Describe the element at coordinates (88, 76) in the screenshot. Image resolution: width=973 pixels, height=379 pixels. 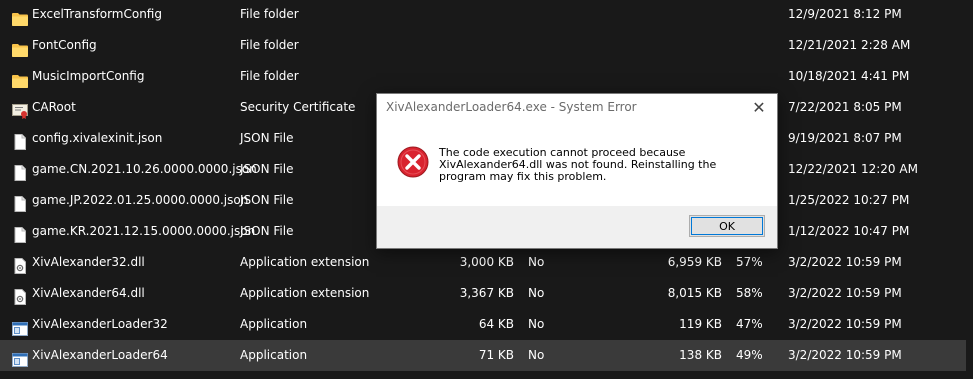
I see `file-name: MusicImportConfig` at that location.